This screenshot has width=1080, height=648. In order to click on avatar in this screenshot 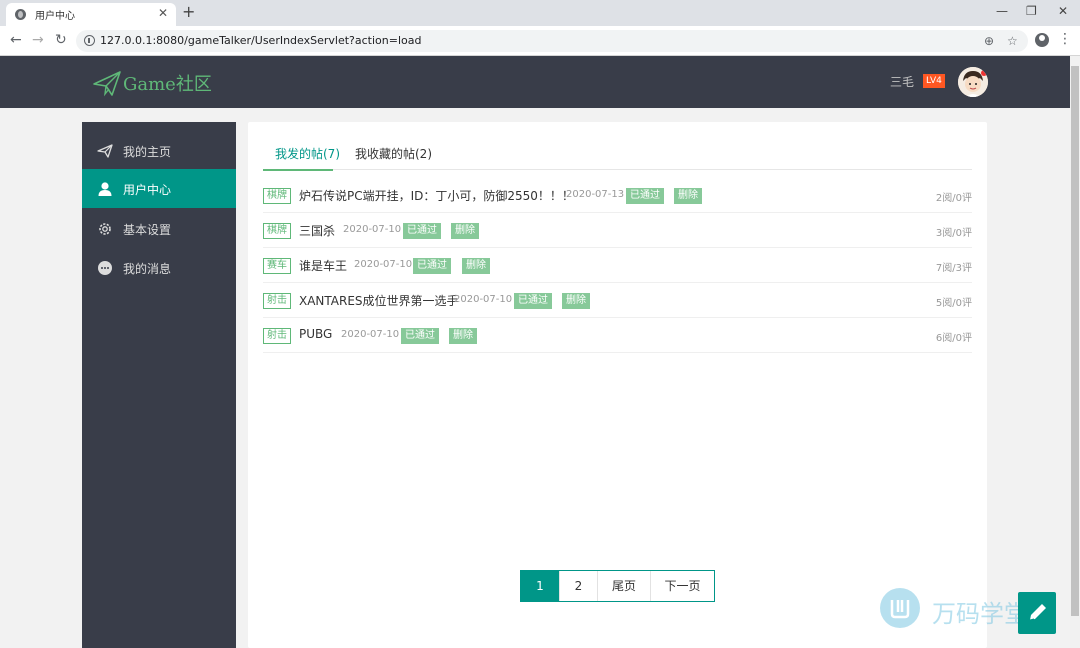, I will do `click(973, 82)`.